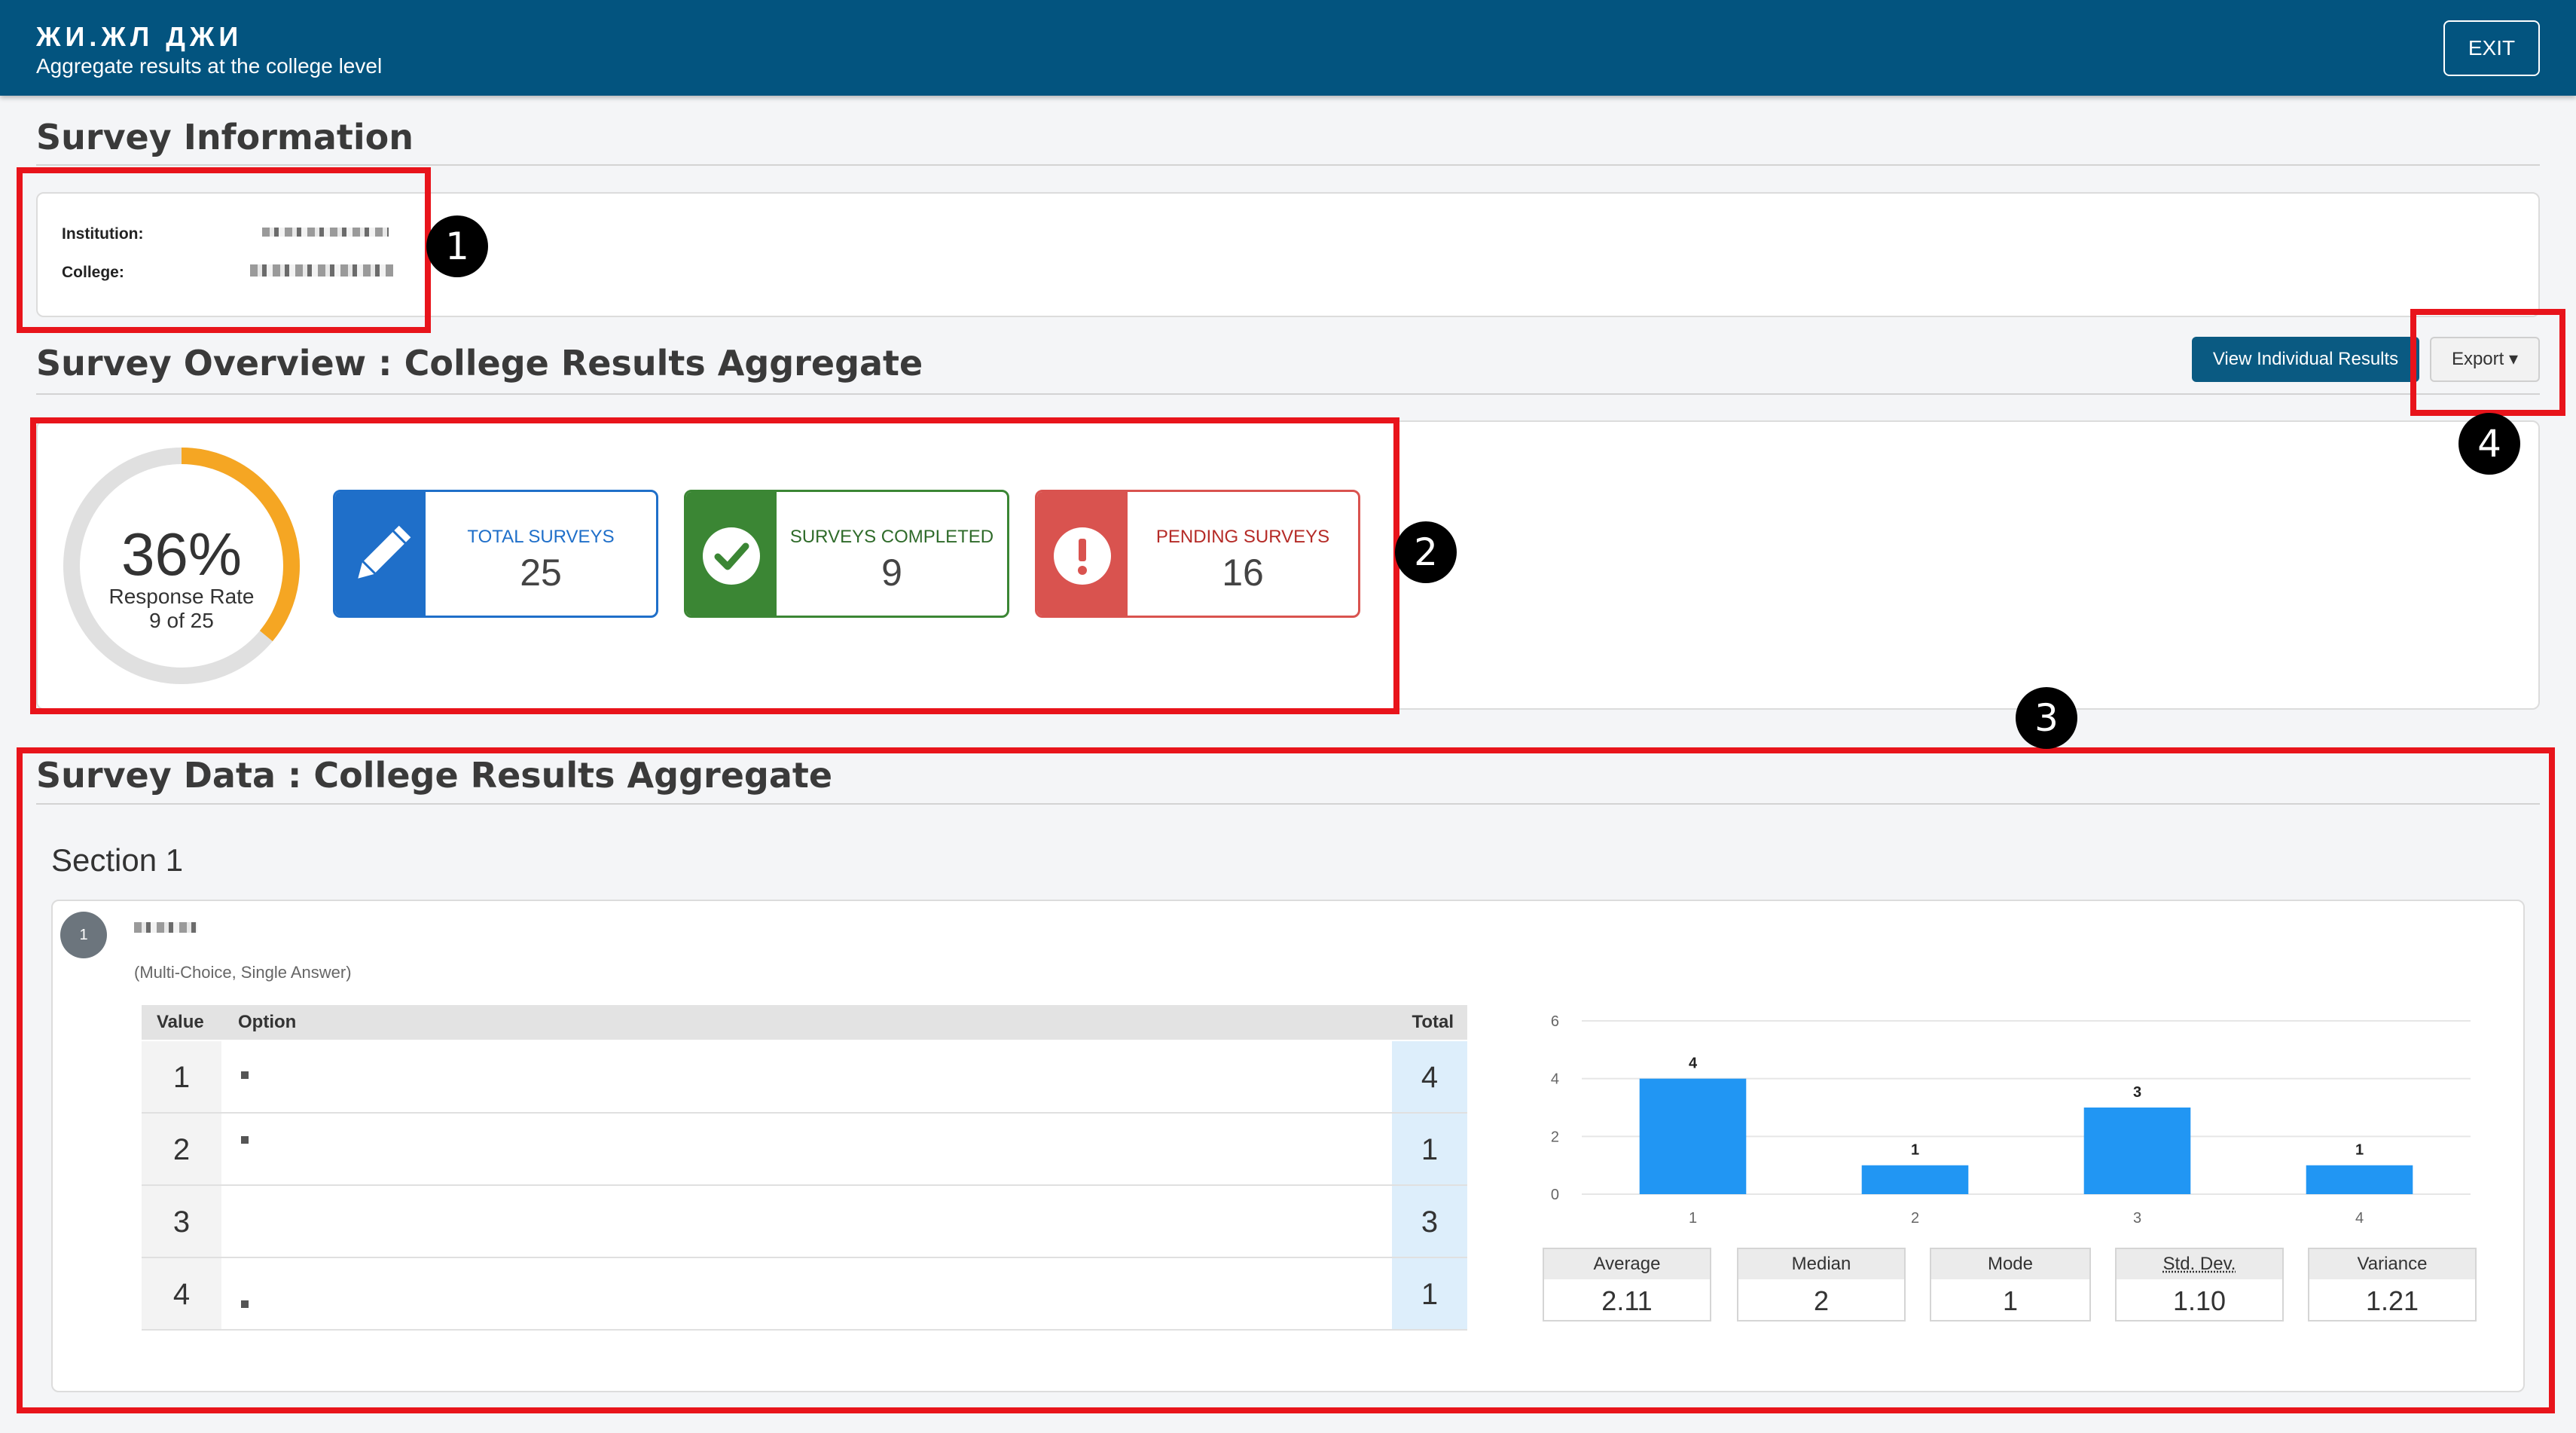 This screenshot has height=1433, width=2576. I want to click on annotation-badge-2: 2, so click(1426, 552).